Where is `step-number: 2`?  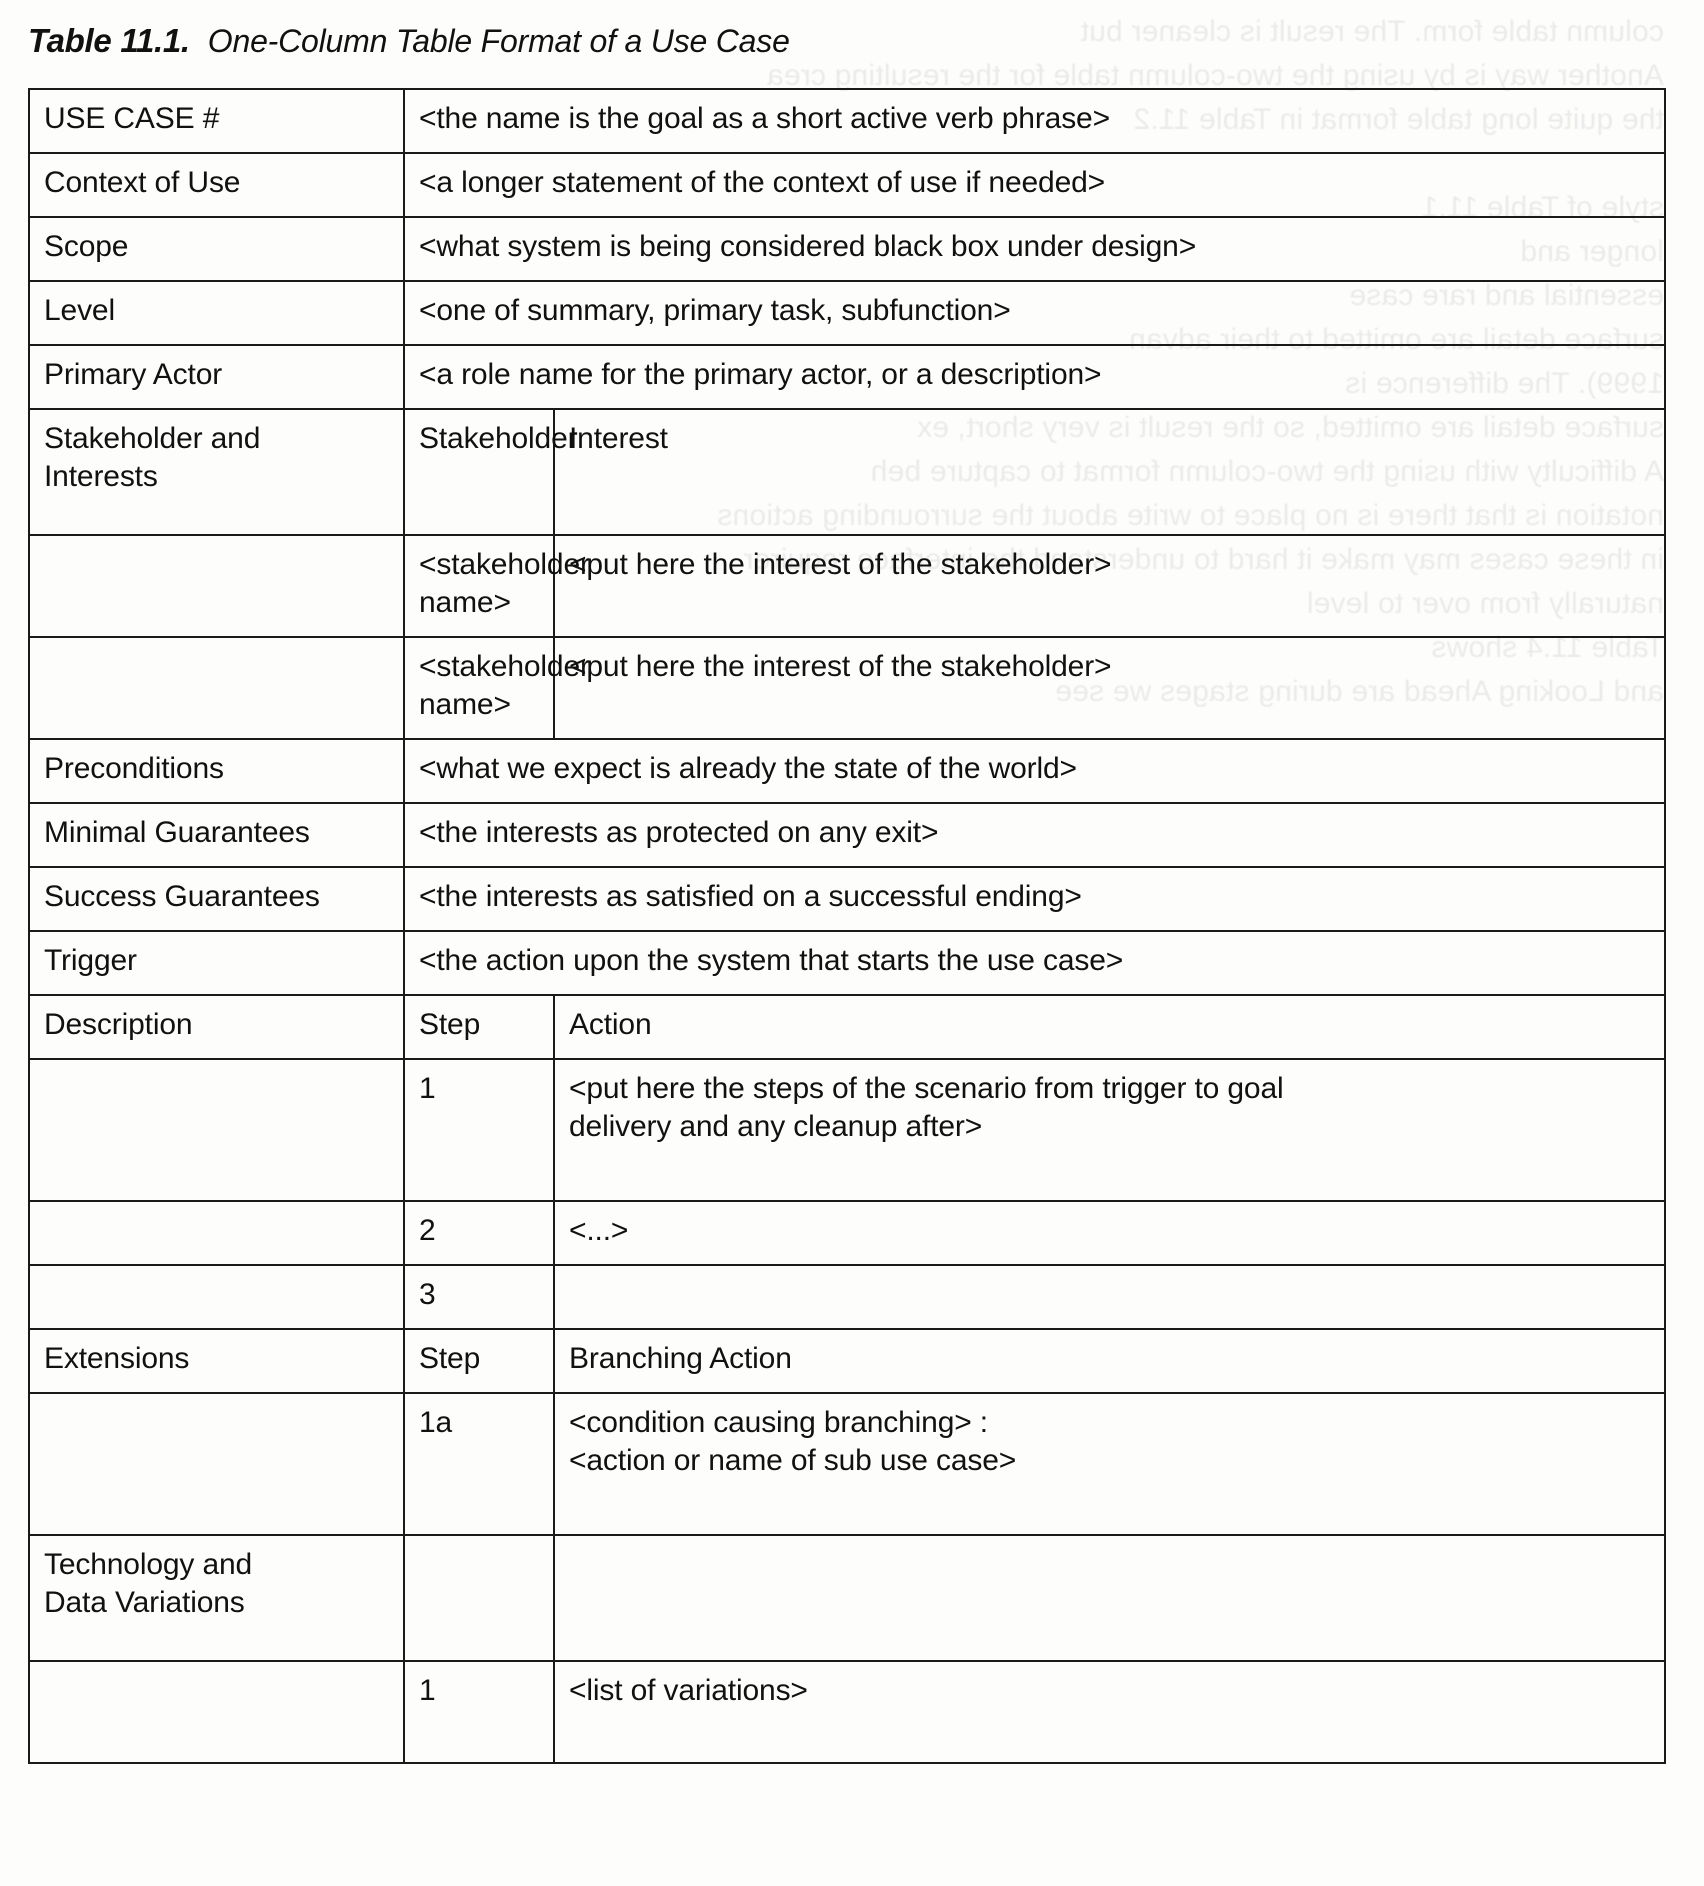
step-number: 2 is located at coordinates (479, 1233).